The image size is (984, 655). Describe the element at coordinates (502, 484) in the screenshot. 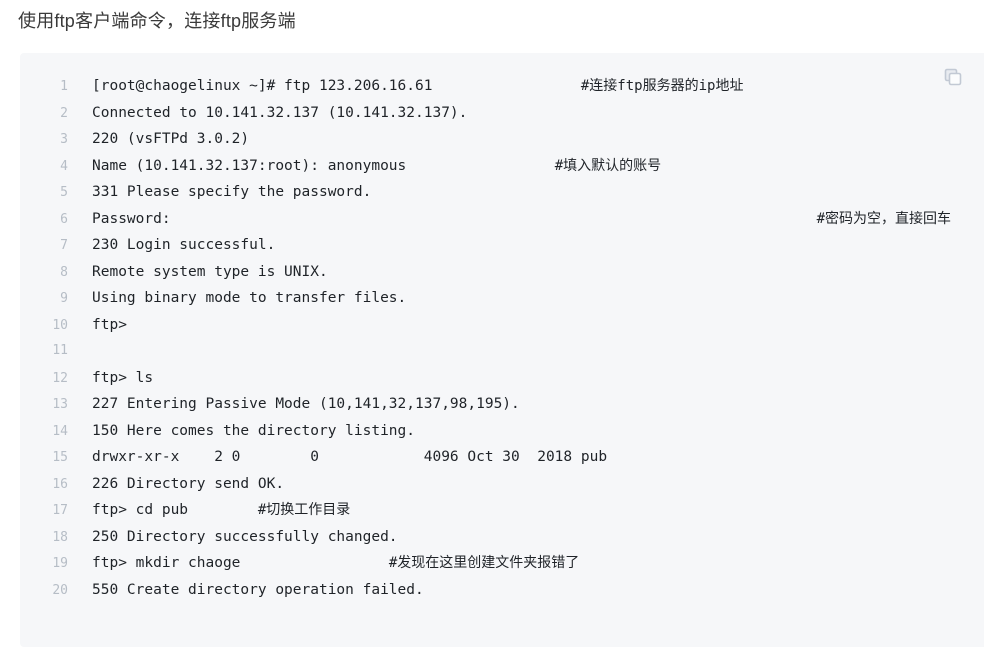

I see `code-line: 16 226 Directory send OK.` at that location.